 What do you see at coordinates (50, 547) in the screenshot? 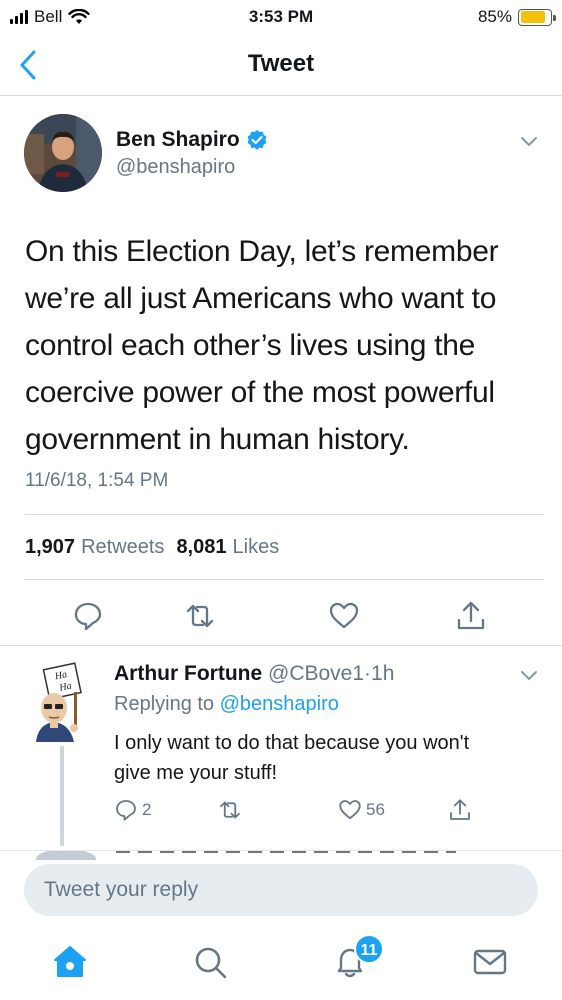
I see `retweet-count: 1,907` at bounding box center [50, 547].